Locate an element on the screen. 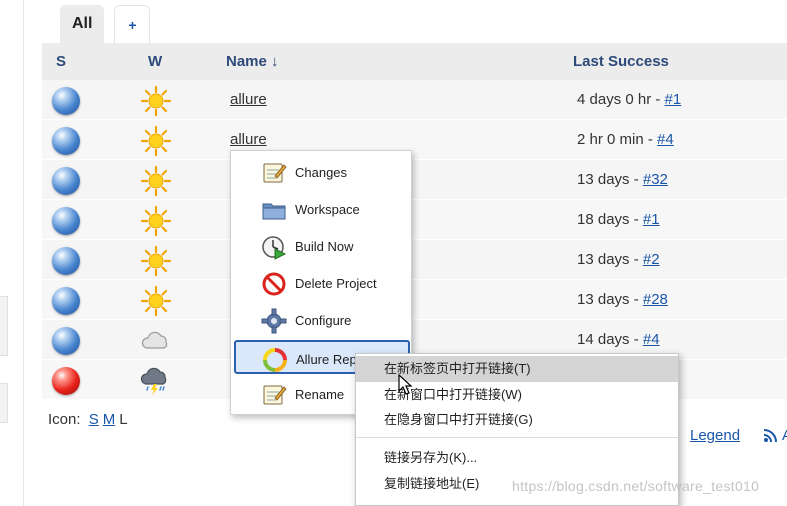 The height and width of the screenshot is (506, 787). last-success-time: 18 days - is located at coordinates (610, 219).